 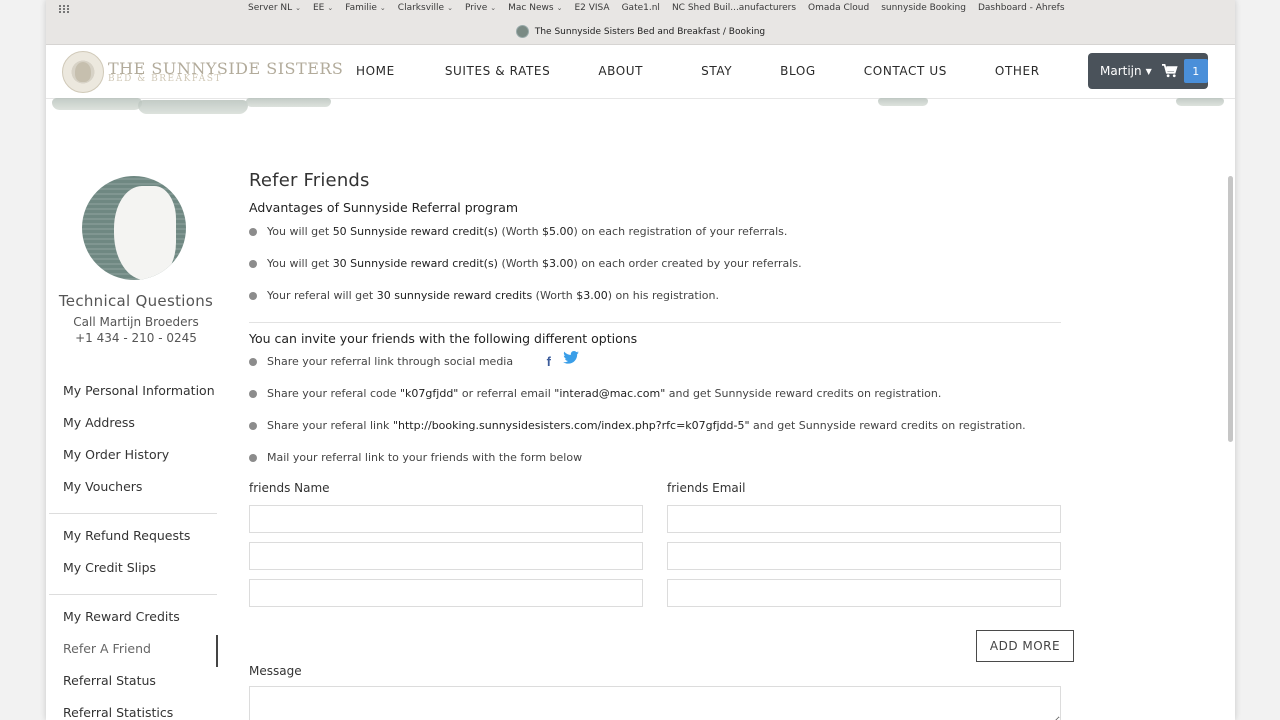 I want to click on nav-link-other: OTHER, so click(x=1017, y=71).